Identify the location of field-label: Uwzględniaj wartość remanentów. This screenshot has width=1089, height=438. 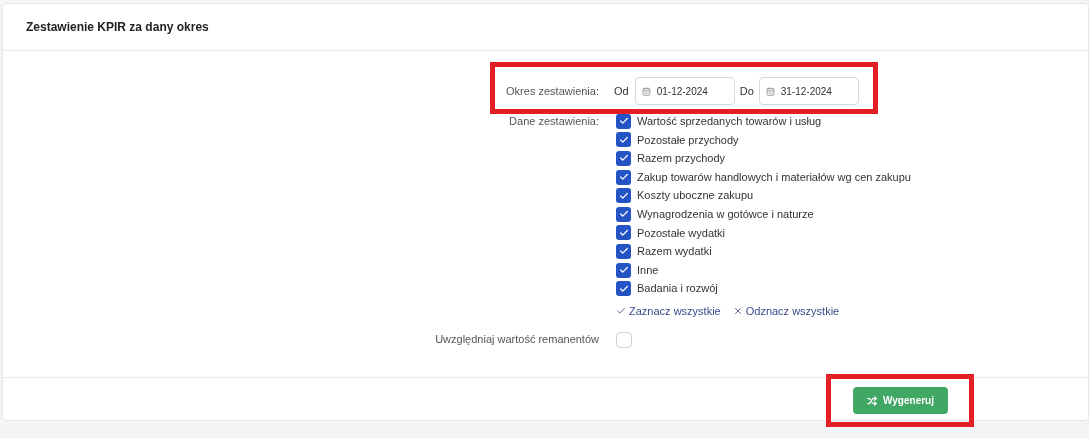
(517, 339).